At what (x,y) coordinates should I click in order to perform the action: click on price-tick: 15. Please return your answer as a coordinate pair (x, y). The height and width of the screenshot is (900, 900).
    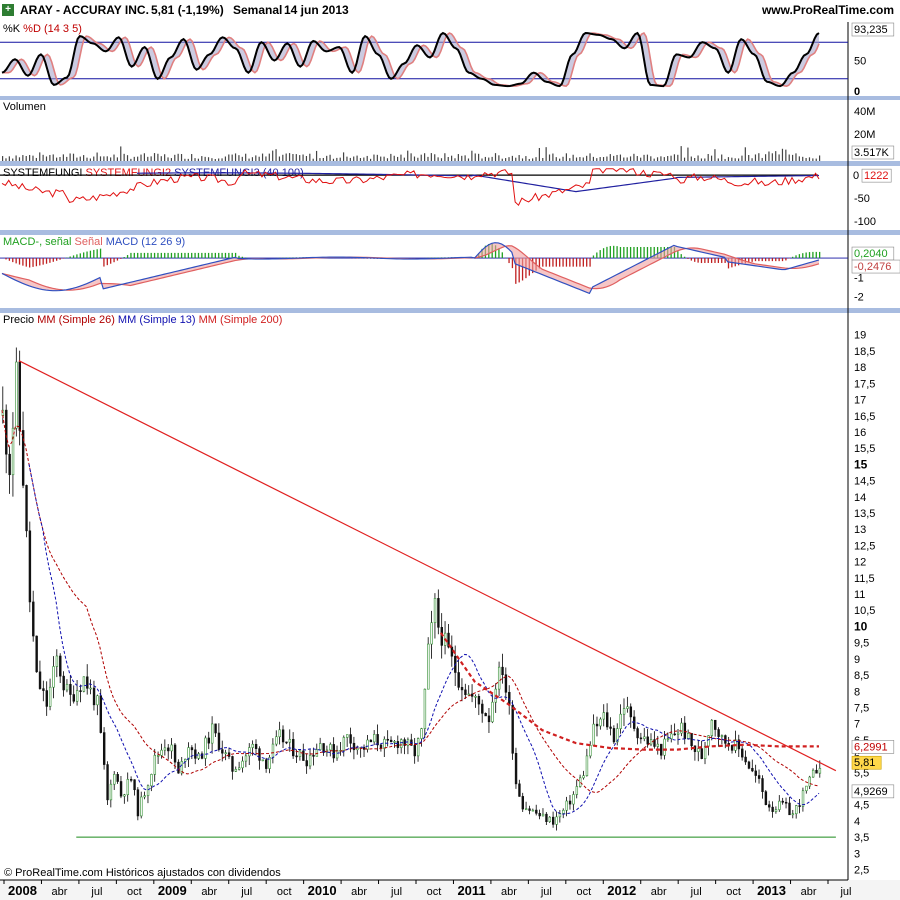
    Looking at the image, I should click on (861, 464).